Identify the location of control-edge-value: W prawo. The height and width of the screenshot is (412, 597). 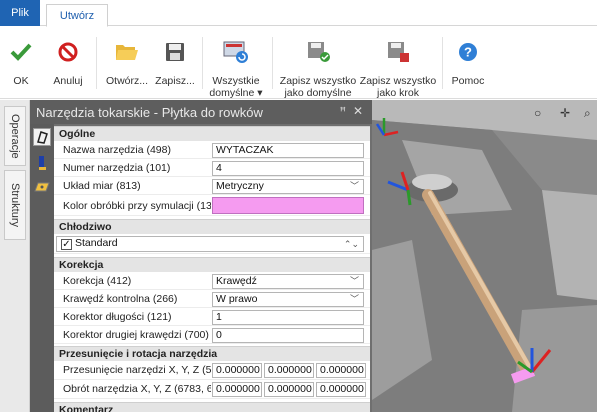
(237, 299).